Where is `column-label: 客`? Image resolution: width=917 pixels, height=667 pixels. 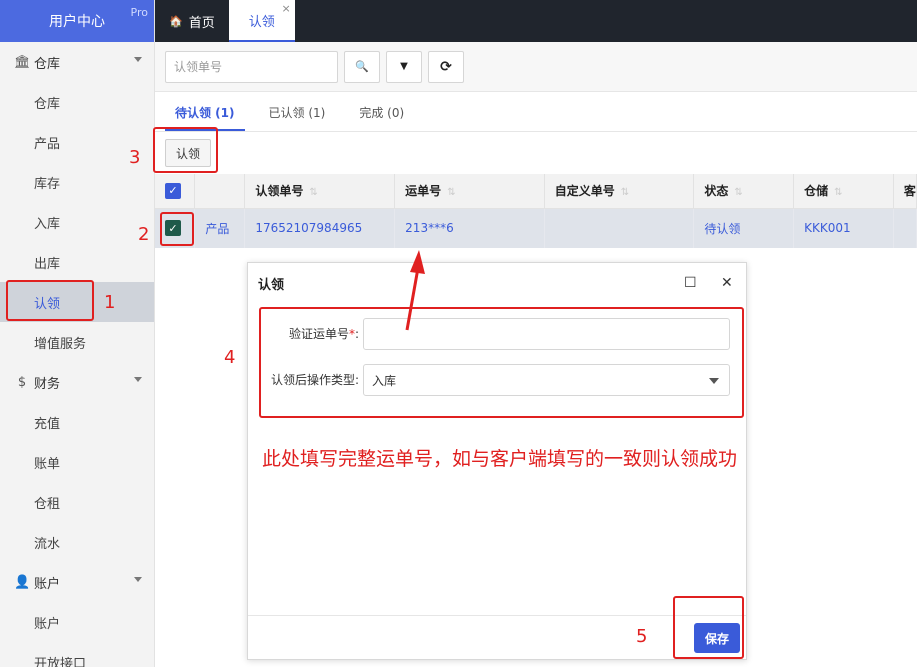
column-label: 客 is located at coordinates (909, 191).